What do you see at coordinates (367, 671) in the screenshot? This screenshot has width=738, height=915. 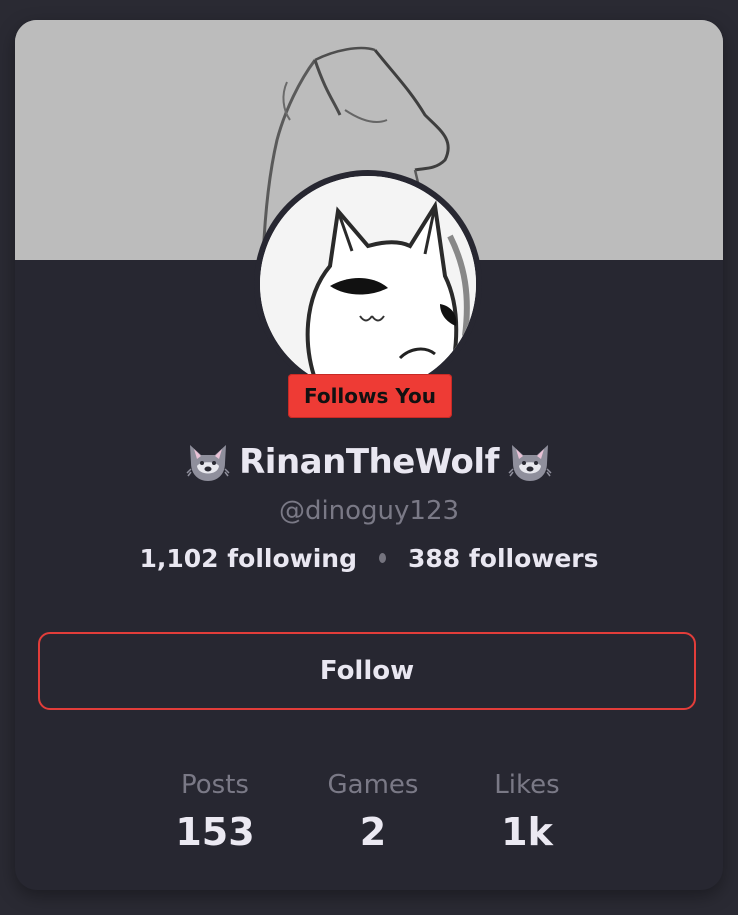 I see `follow-button: Follow` at bounding box center [367, 671].